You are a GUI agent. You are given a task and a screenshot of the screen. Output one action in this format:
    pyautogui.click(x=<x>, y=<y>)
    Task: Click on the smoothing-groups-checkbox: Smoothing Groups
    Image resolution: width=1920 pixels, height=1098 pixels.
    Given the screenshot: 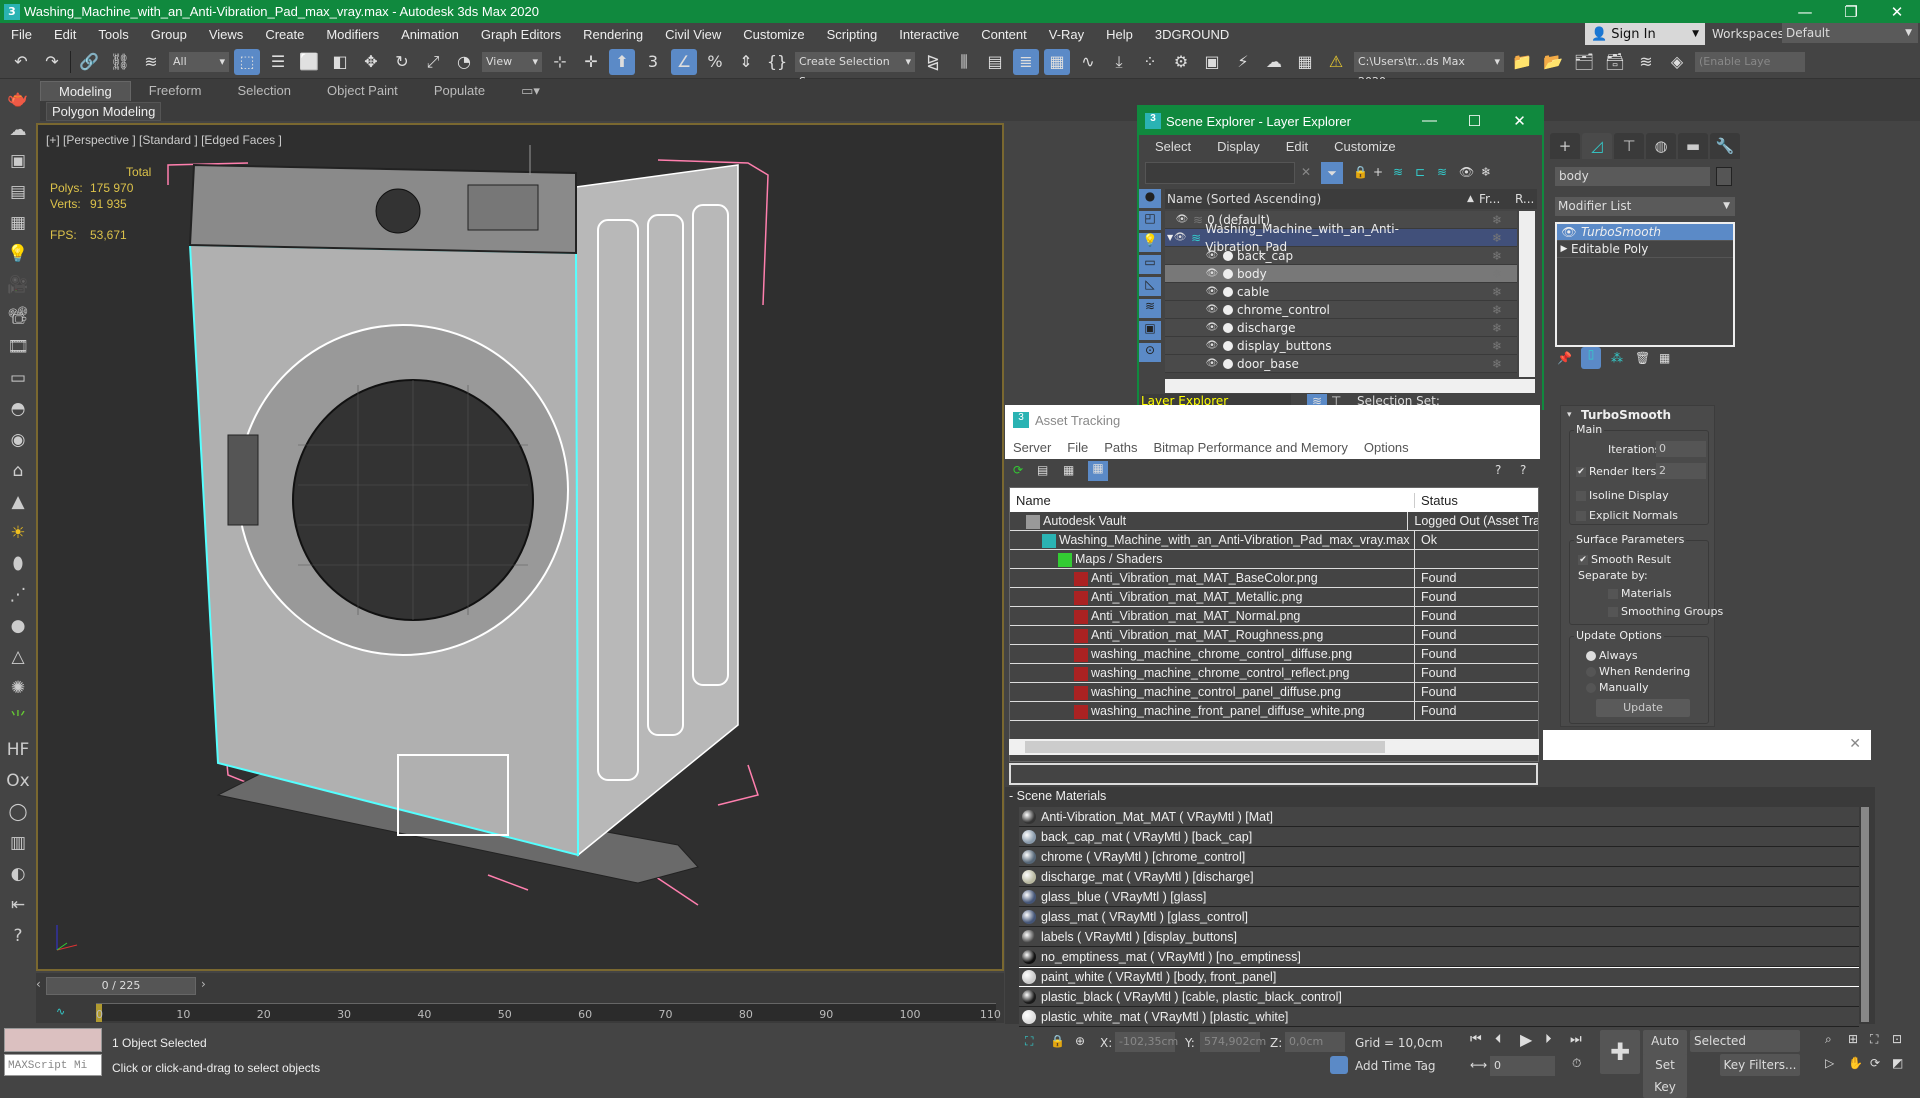 What is the action you would take?
    pyautogui.click(x=1665, y=611)
    